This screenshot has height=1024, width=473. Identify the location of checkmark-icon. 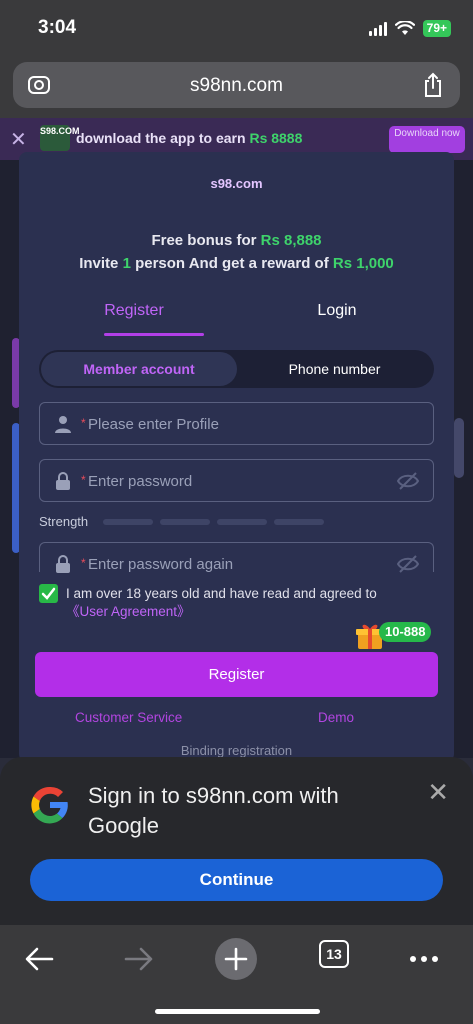
(48, 593).